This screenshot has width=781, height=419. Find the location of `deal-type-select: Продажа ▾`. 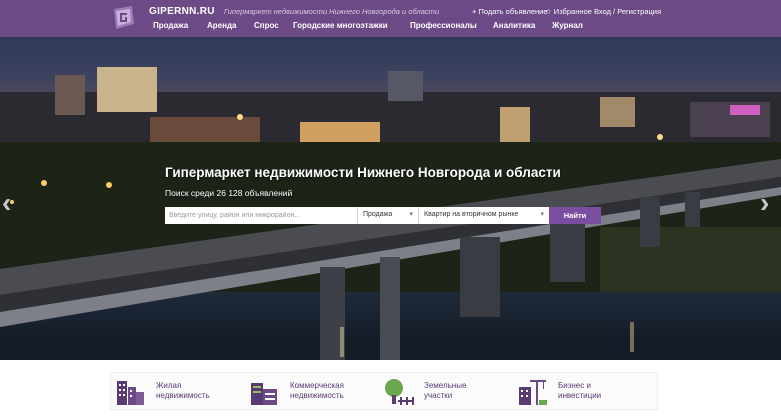

deal-type-select: Продажа ▾ is located at coordinates (387, 215).